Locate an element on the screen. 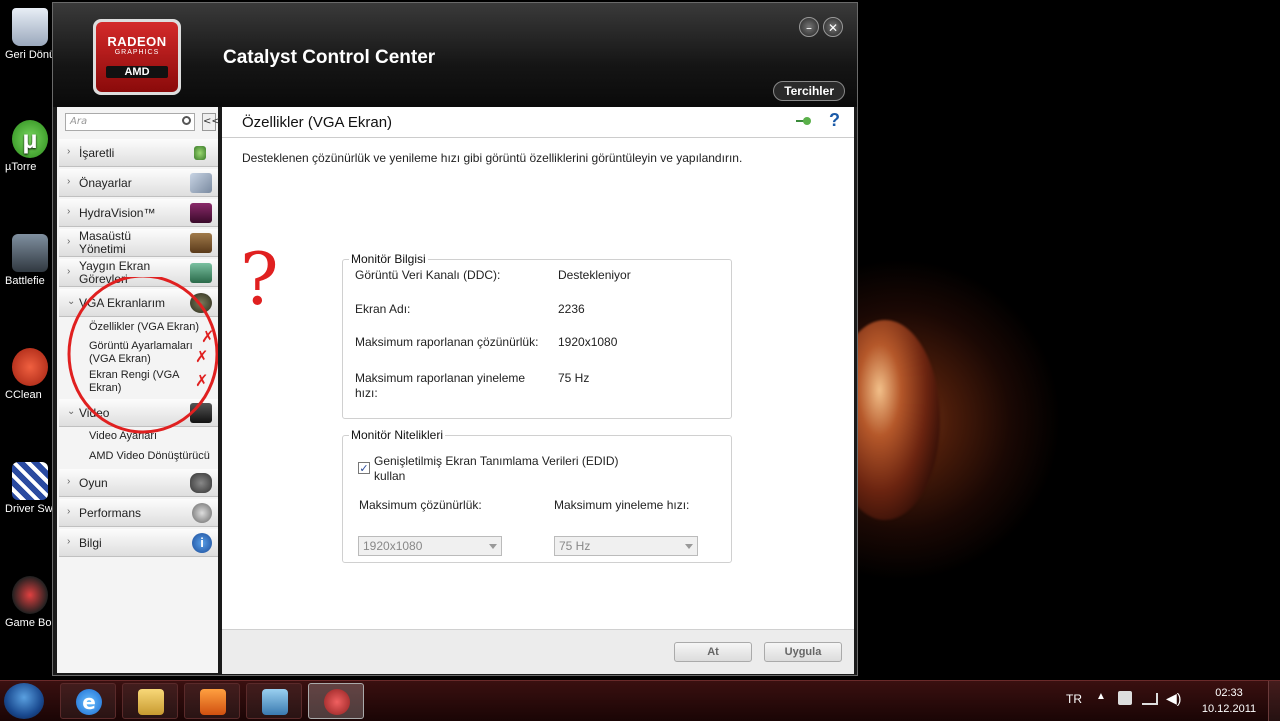 The height and width of the screenshot is (721, 1280). language-indicator: TR is located at coordinates (1074, 699).